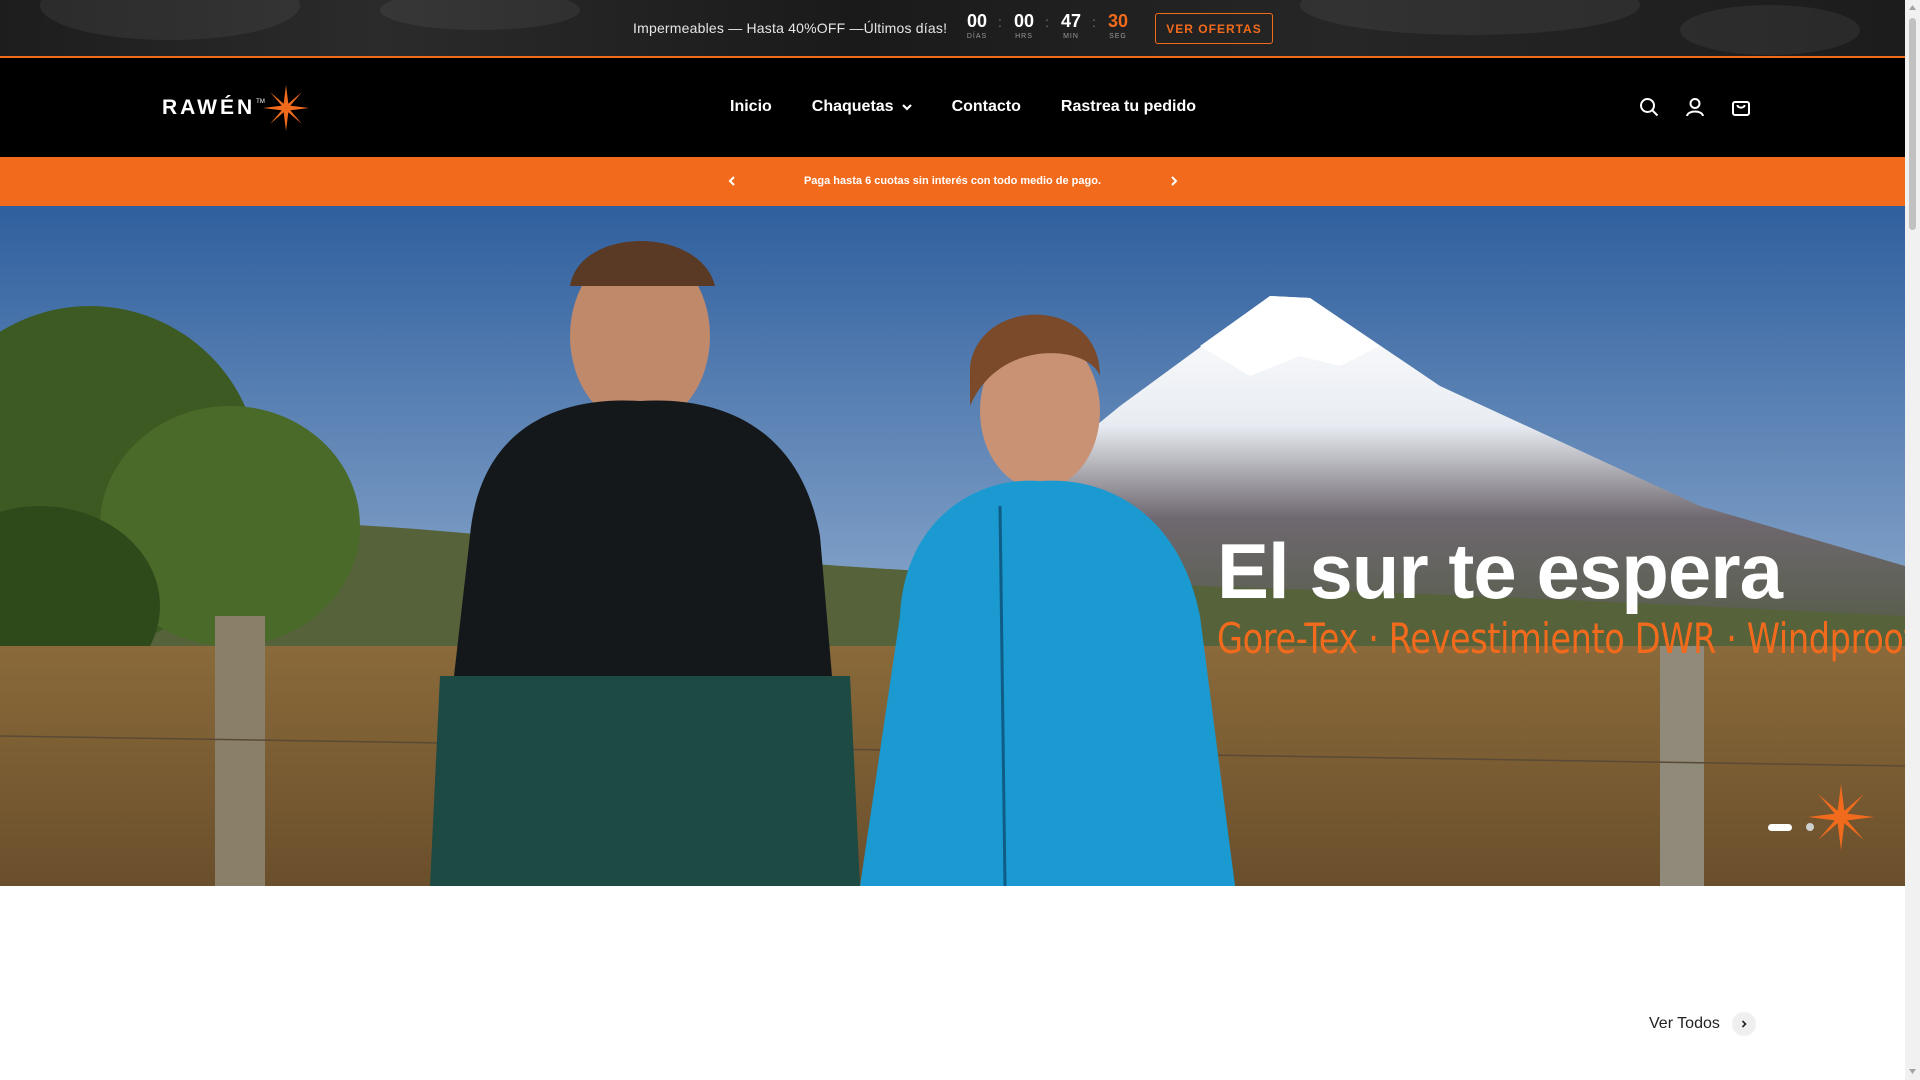  I want to click on nav-chaquetas: Chaquetas, so click(862, 107).